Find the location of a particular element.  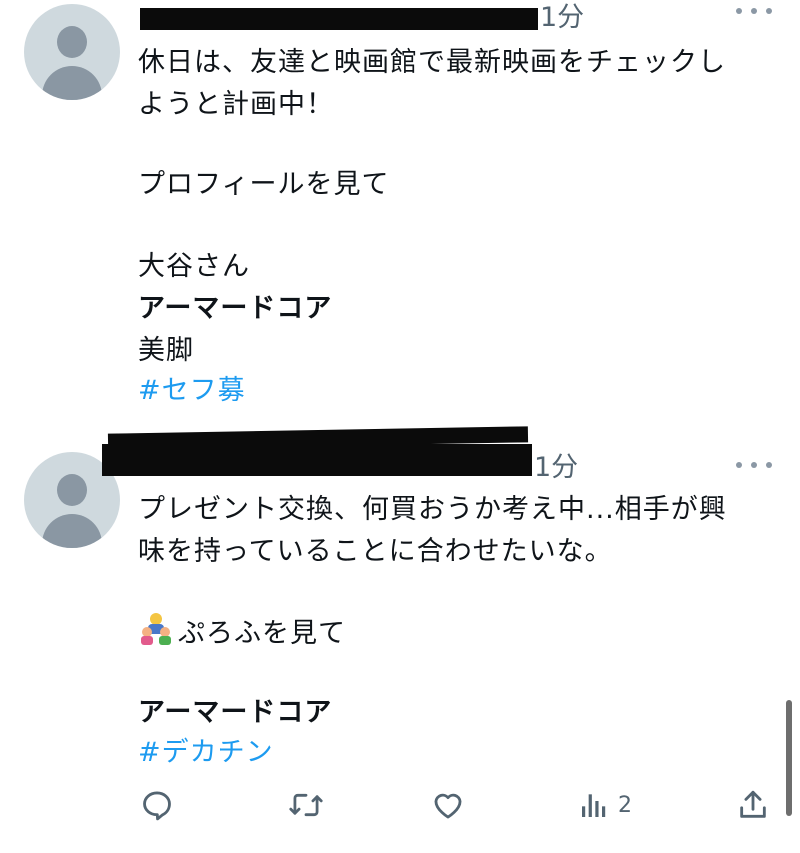

avatar is located at coordinates (72, 52).